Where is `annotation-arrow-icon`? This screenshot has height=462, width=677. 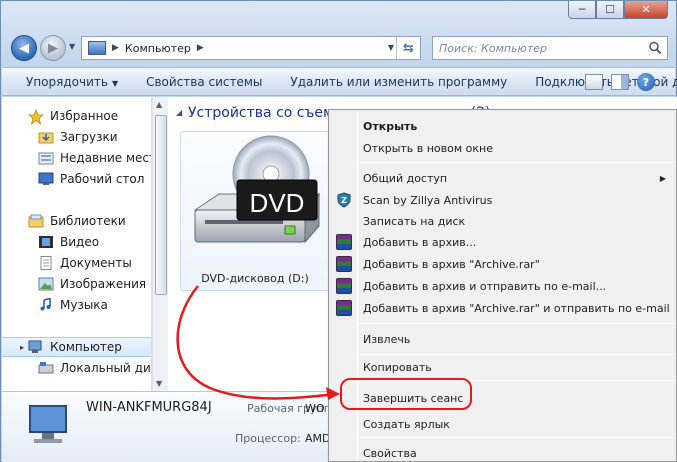
annotation-arrow-icon is located at coordinates (258, 342).